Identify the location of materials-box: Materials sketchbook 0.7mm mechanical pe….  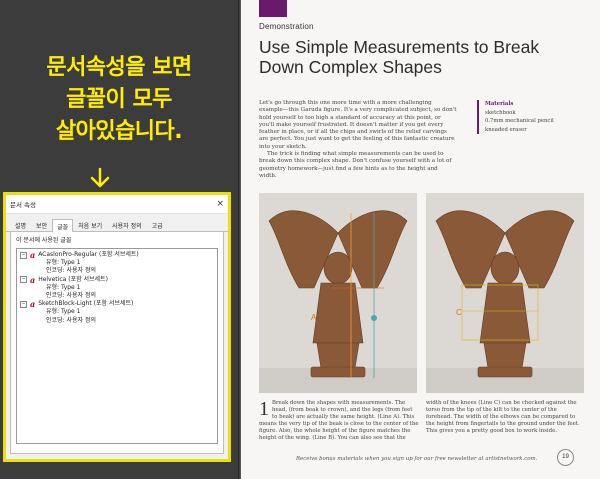
(531, 117).